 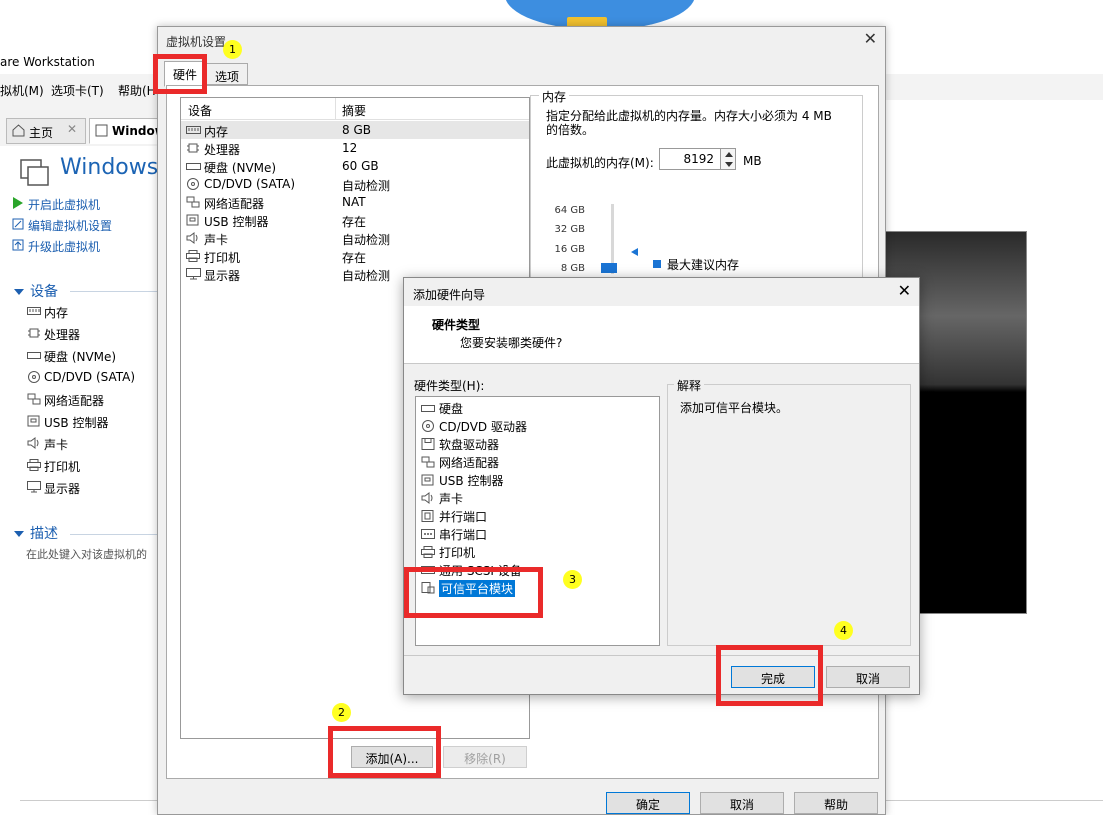 I want to click on menu-help: 帮助(H, so click(x=137, y=90).